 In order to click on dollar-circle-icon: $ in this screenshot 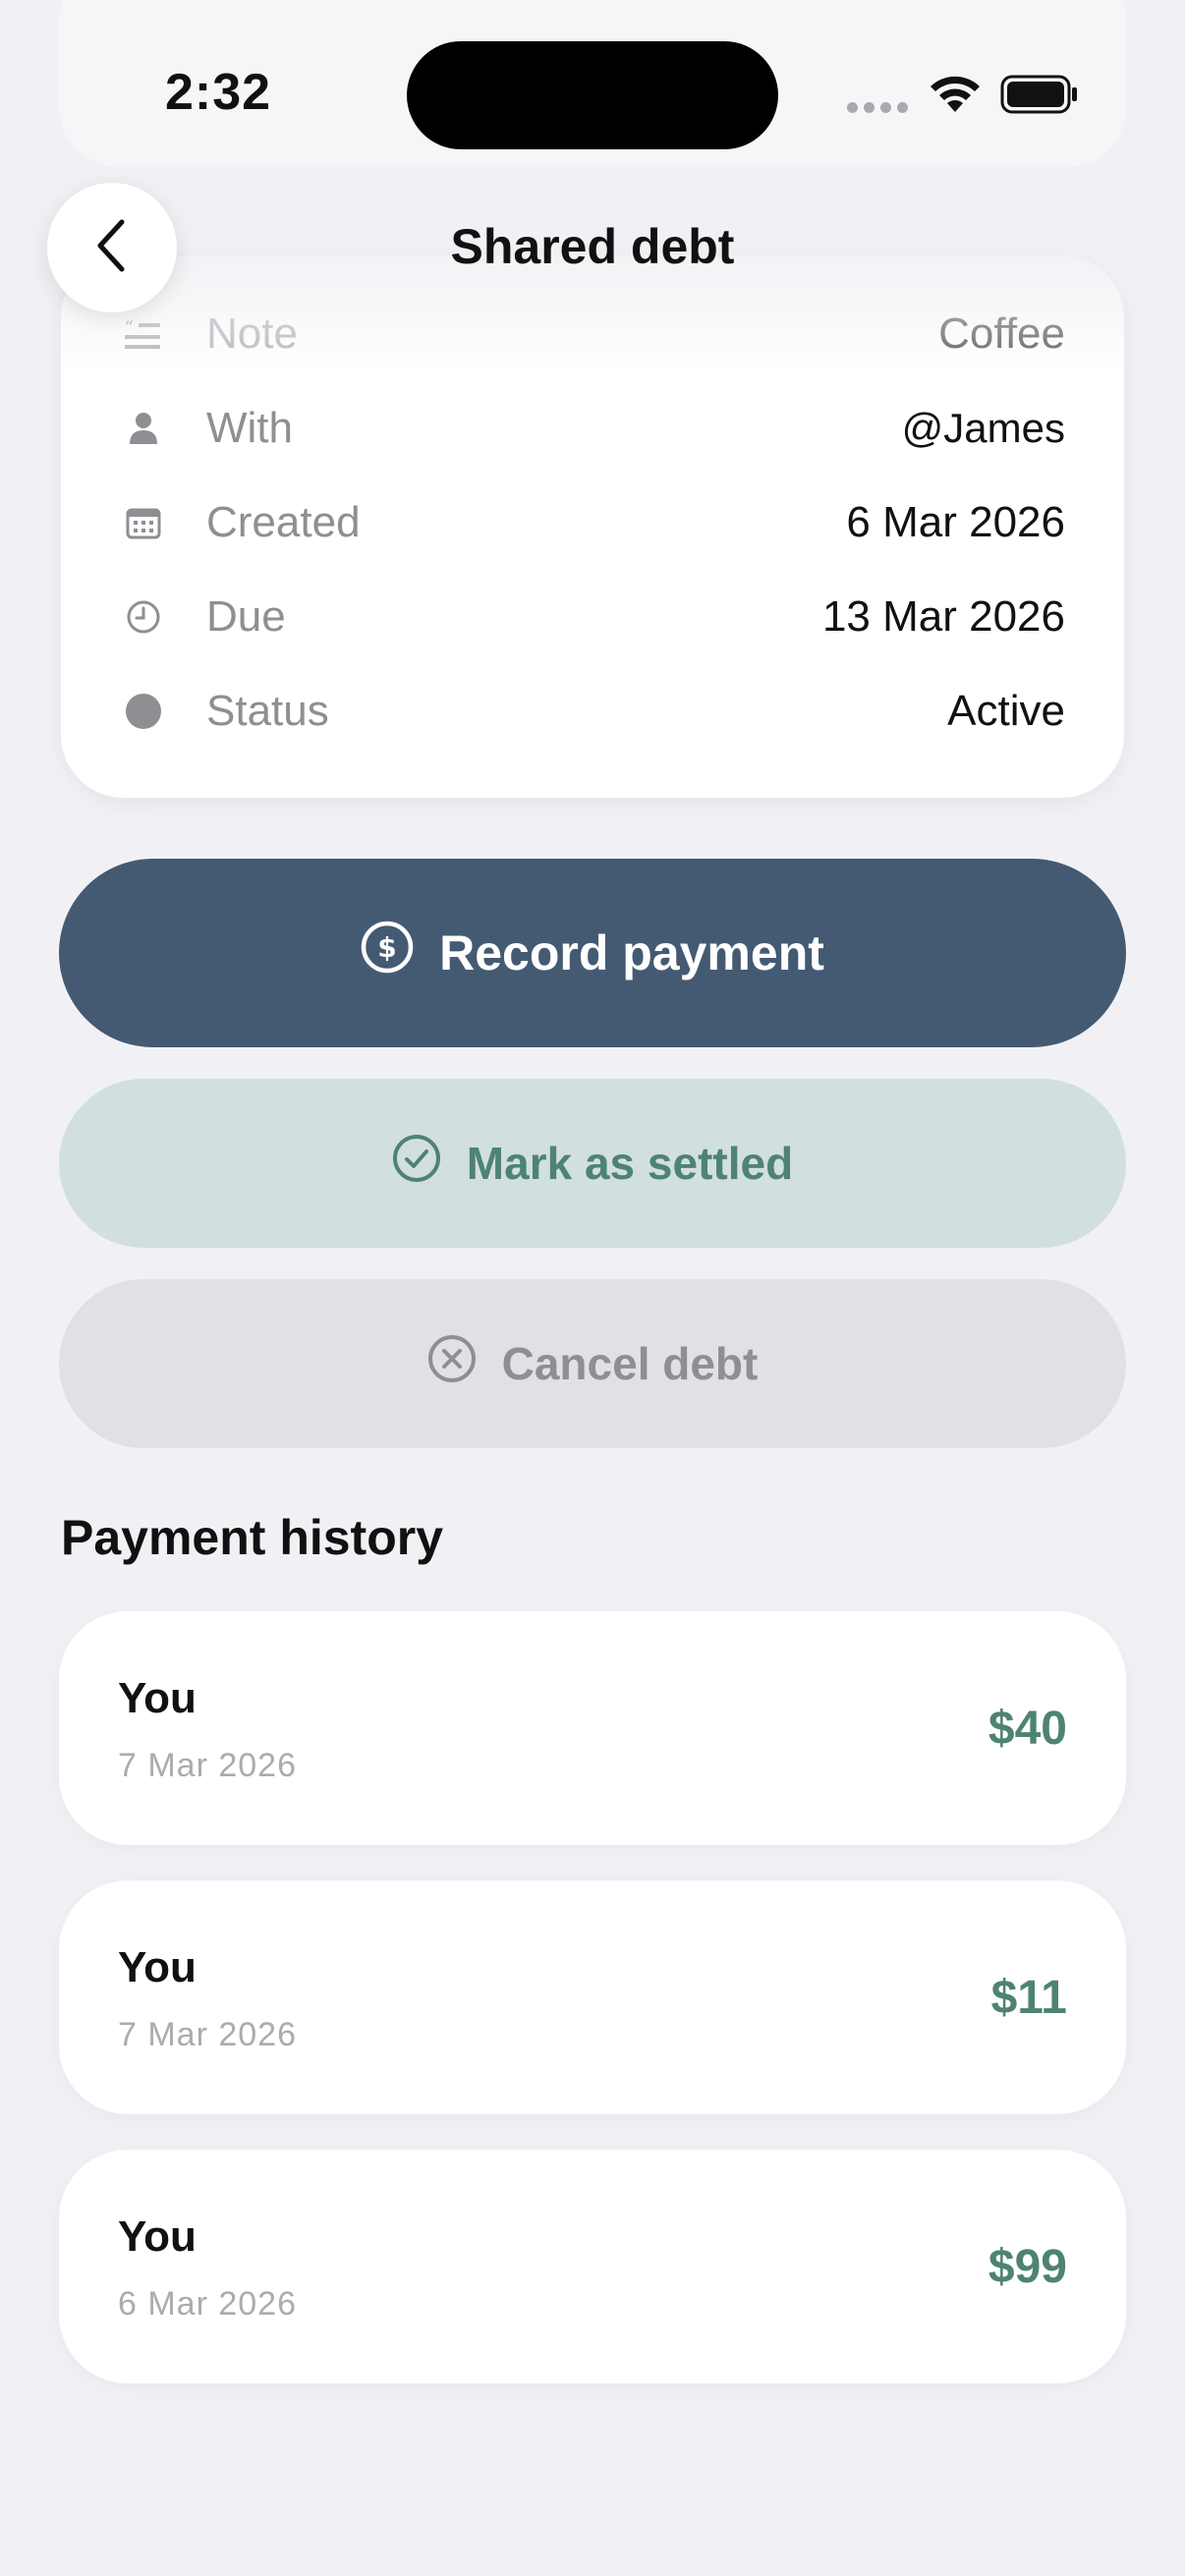, I will do `click(387, 953)`.